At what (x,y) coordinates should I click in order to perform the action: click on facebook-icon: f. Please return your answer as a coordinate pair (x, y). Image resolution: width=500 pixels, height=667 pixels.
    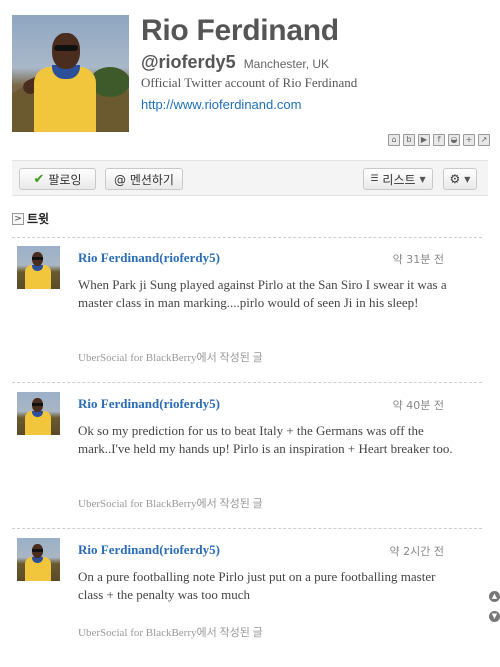
    Looking at the image, I should click on (439, 140).